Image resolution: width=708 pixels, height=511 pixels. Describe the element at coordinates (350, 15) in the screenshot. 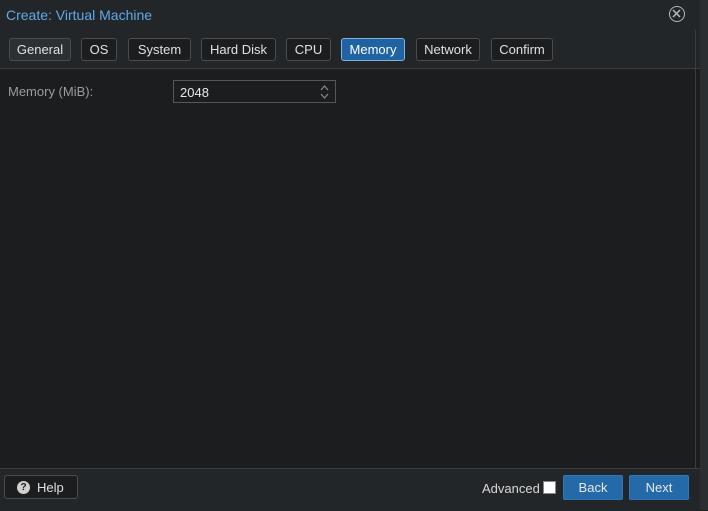

I see `dialog-titlebar: Create: Virtual Machine` at that location.